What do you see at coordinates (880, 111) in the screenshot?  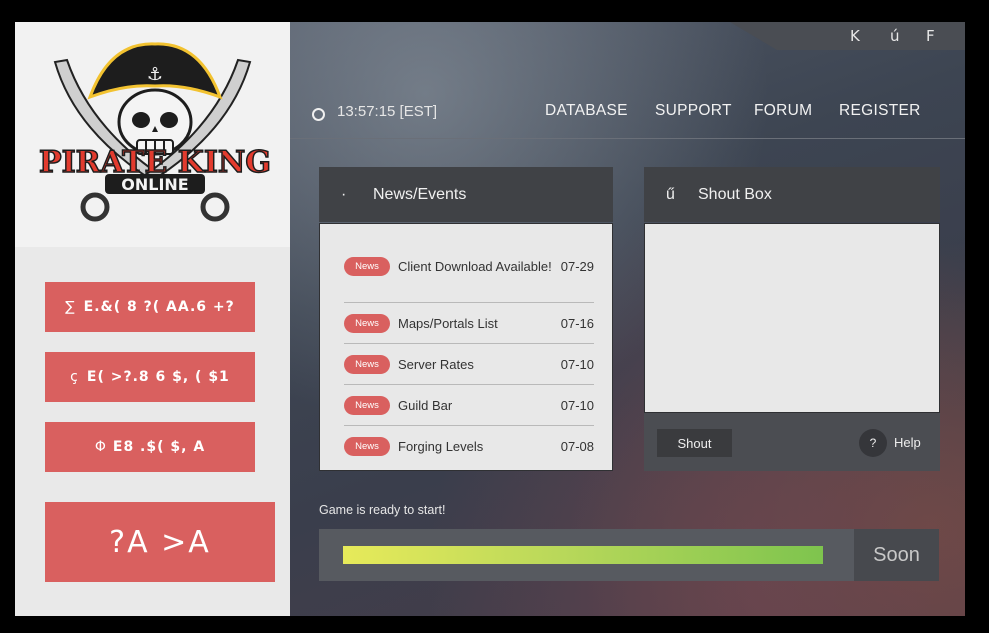 I see `nav-register: REGISTER` at bounding box center [880, 111].